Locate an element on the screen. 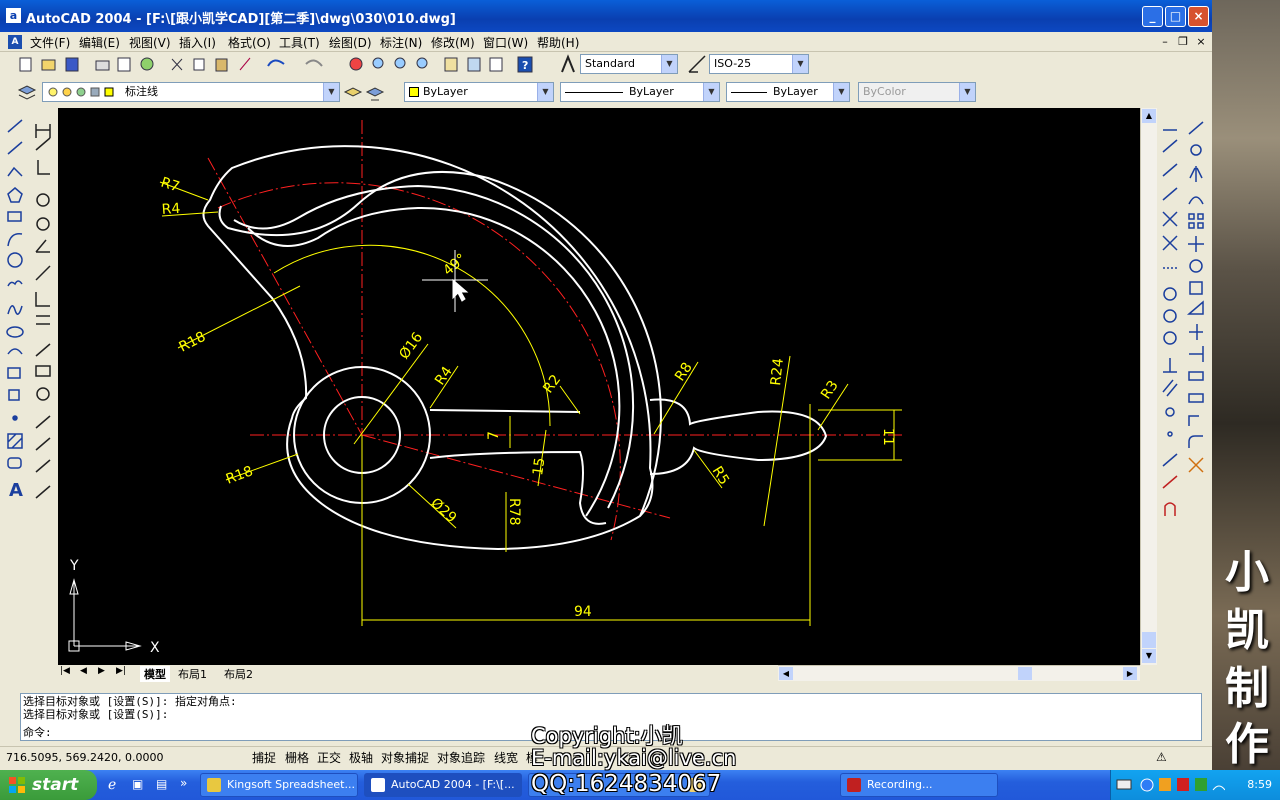 Image resolution: width=1280 pixels, height=800 pixels. linetype-select: ByLayer ▼ is located at coordinates (640, 92).